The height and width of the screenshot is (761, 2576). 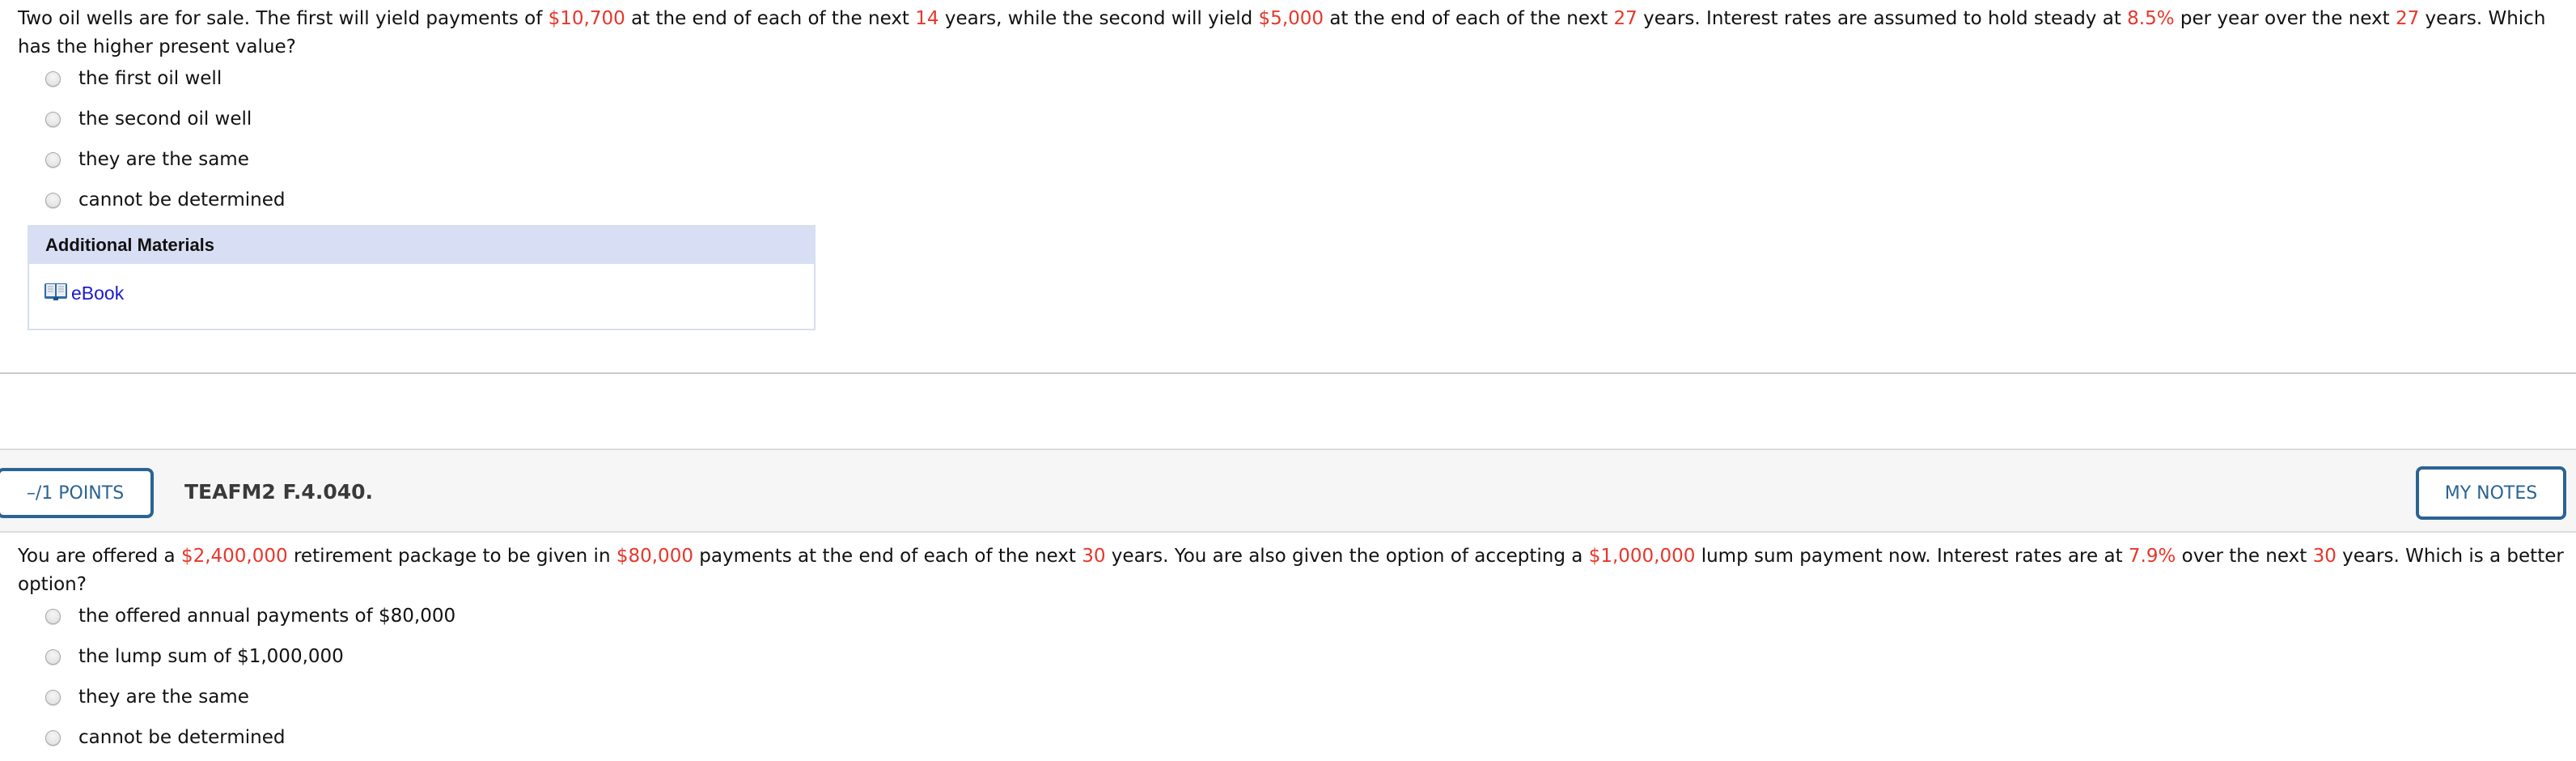 I want to click on ebook-link: eBook, so click(x=97, y=293).